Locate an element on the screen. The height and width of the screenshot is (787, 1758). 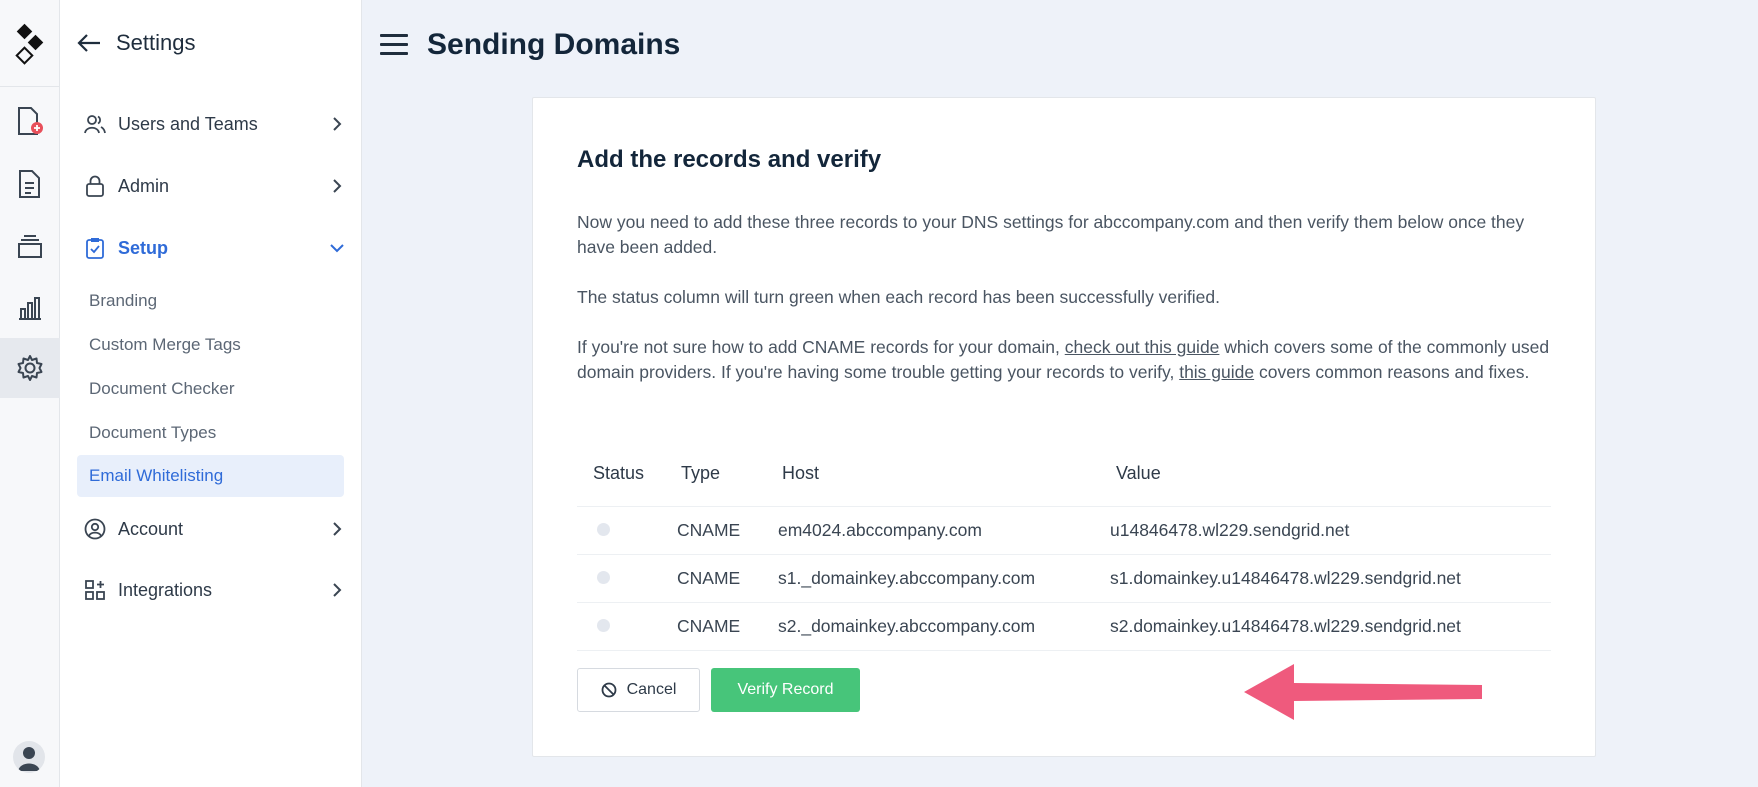
back-arrow-icon is located at coordinates (89, 43).